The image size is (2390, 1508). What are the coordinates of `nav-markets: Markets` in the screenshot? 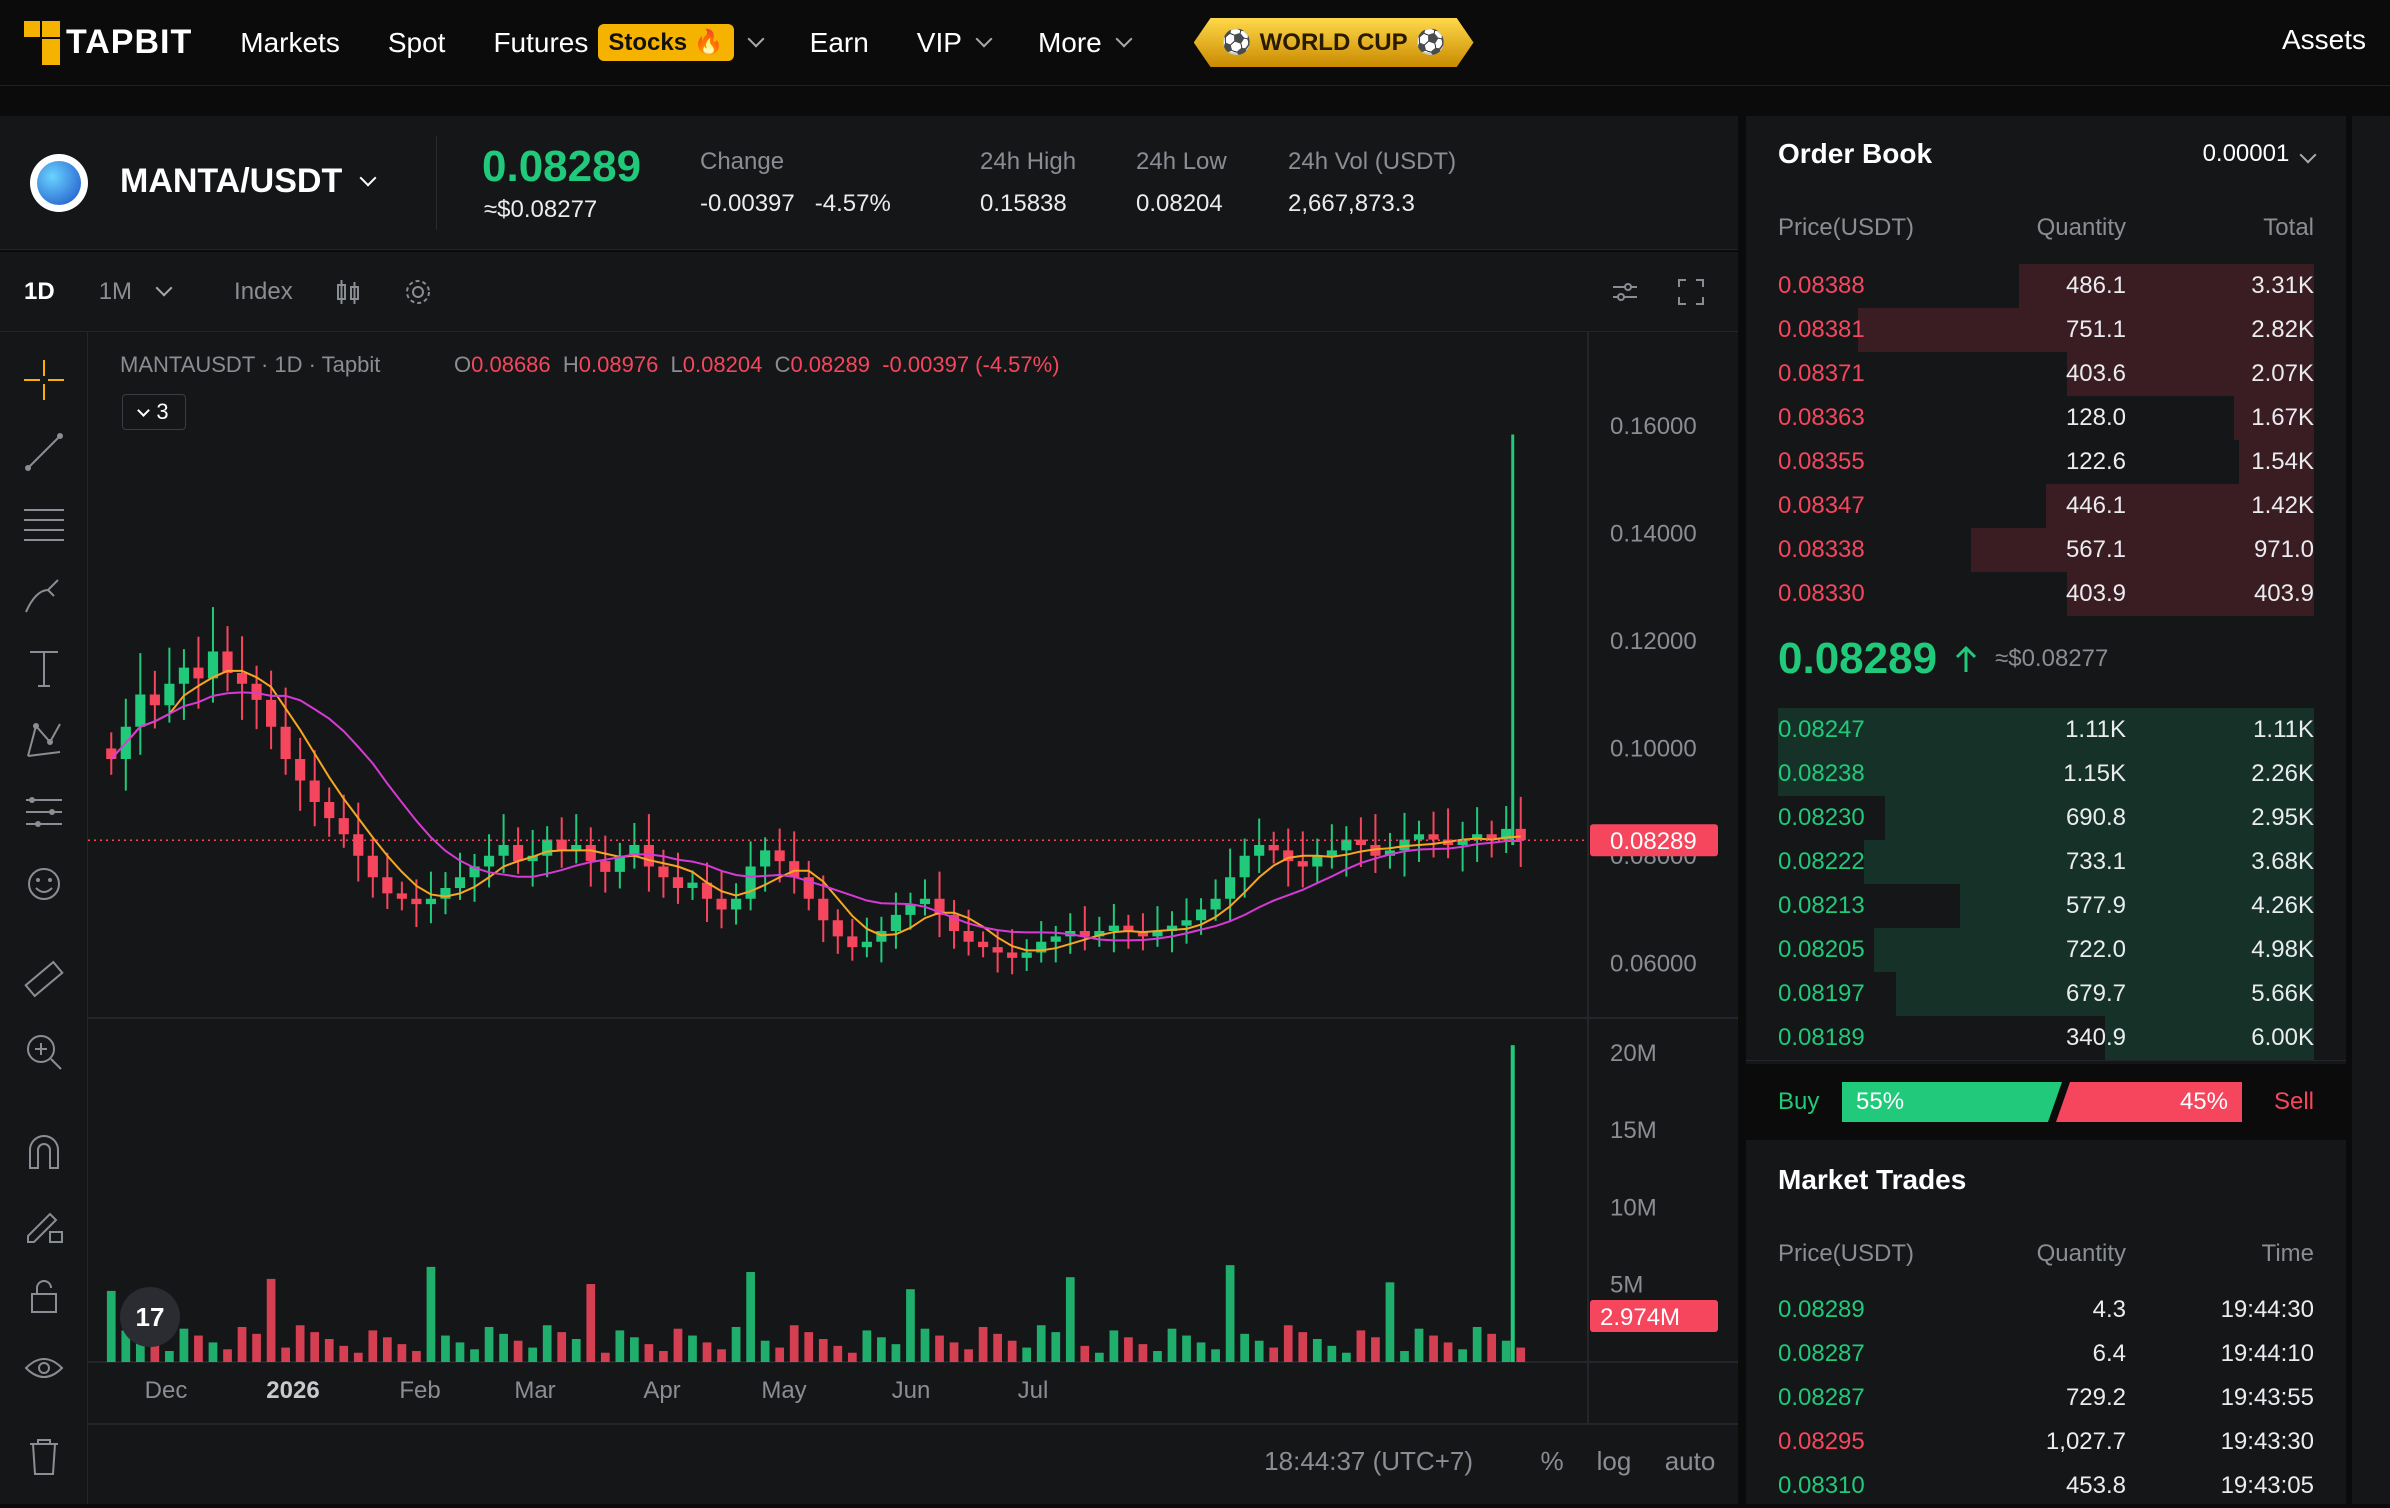 It's located at (290, 43).